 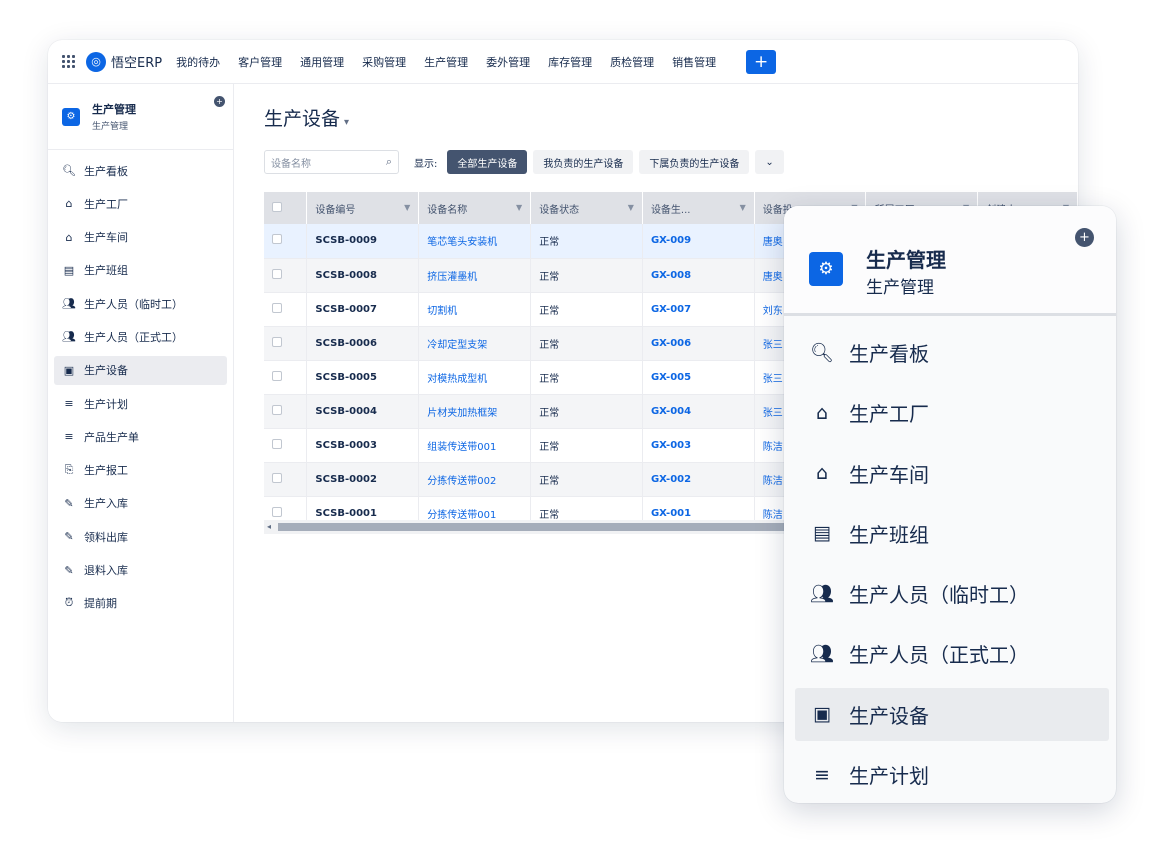 I want to click on equipment-name-link: 分拣传送带002, so click(x=475, y=479).